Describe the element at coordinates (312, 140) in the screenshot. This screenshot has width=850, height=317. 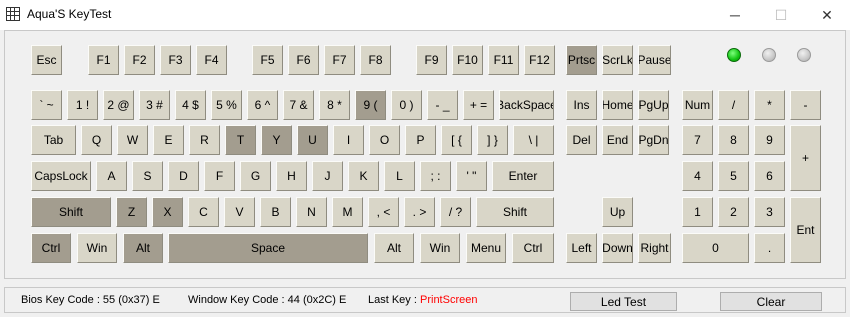
I see `key-u-44: U` at that location.